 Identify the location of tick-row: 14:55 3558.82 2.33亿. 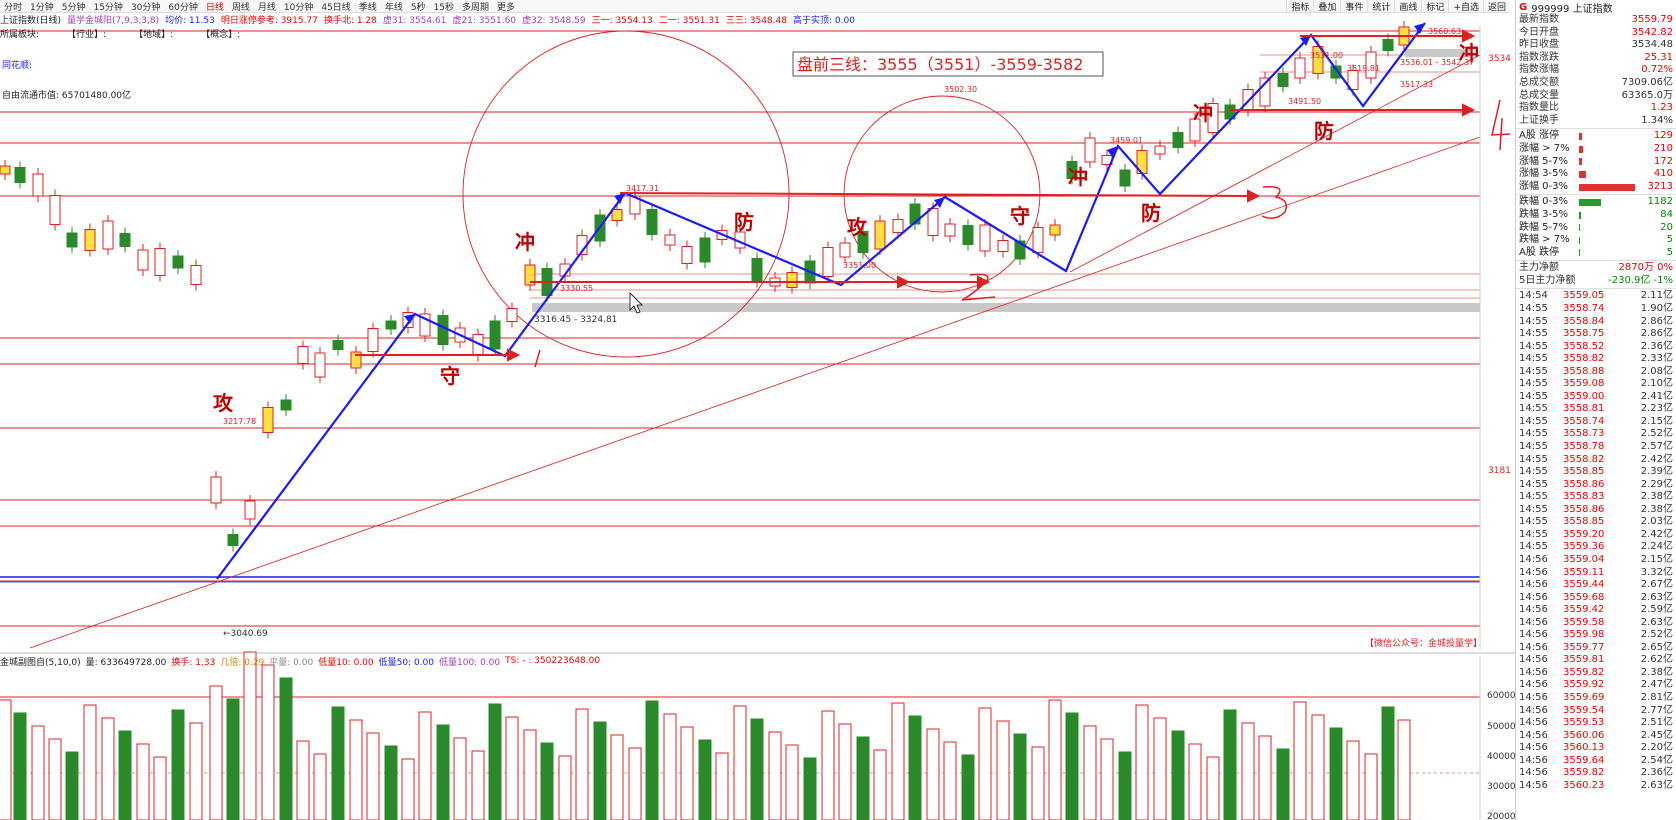
(1596, 359).